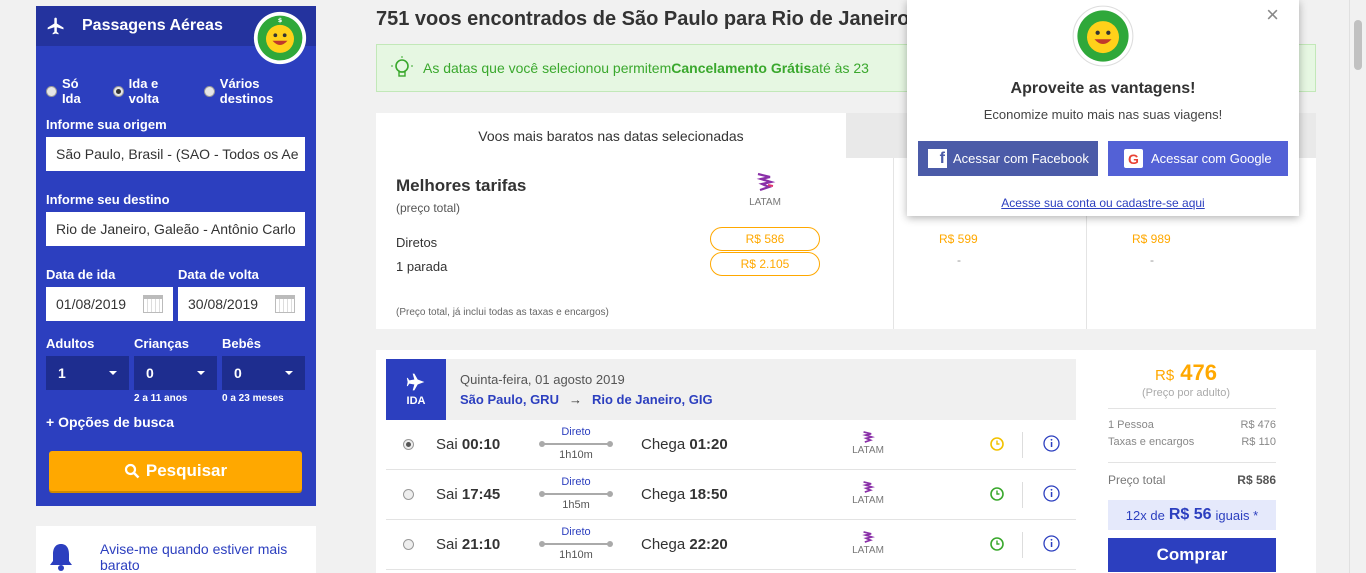 The width and height of the screenshot is (1366, 573). Describe the element at coordinates (116, 422) in the screenshot. I see `search-options-label: Opções de busca` at that location.